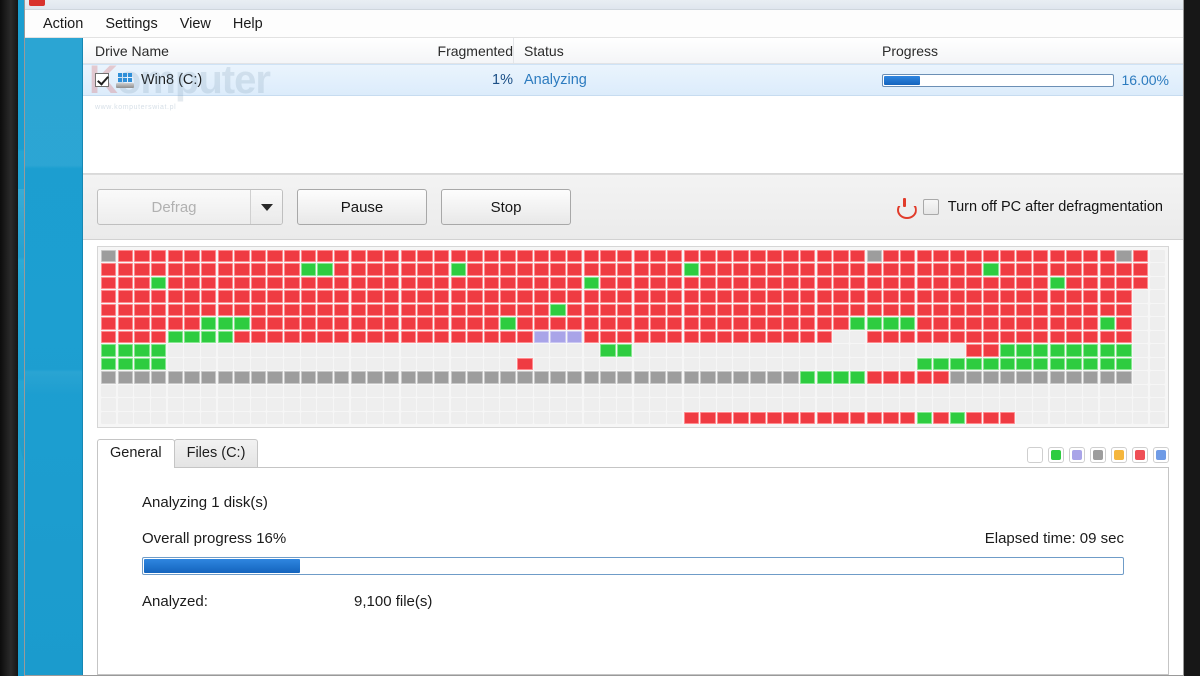 The height and width of the screenshot is (676, 1200). Describe the element at coordinates (1098, 455) in the screenshot. I see `legend-system` at that location.